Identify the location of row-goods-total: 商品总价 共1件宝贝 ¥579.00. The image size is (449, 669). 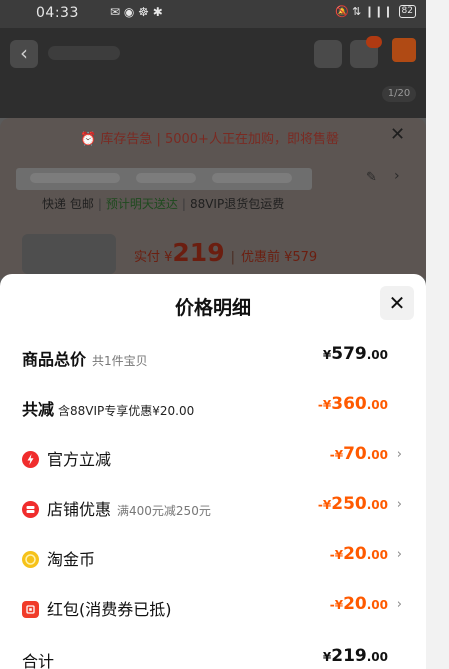
(212, 357).